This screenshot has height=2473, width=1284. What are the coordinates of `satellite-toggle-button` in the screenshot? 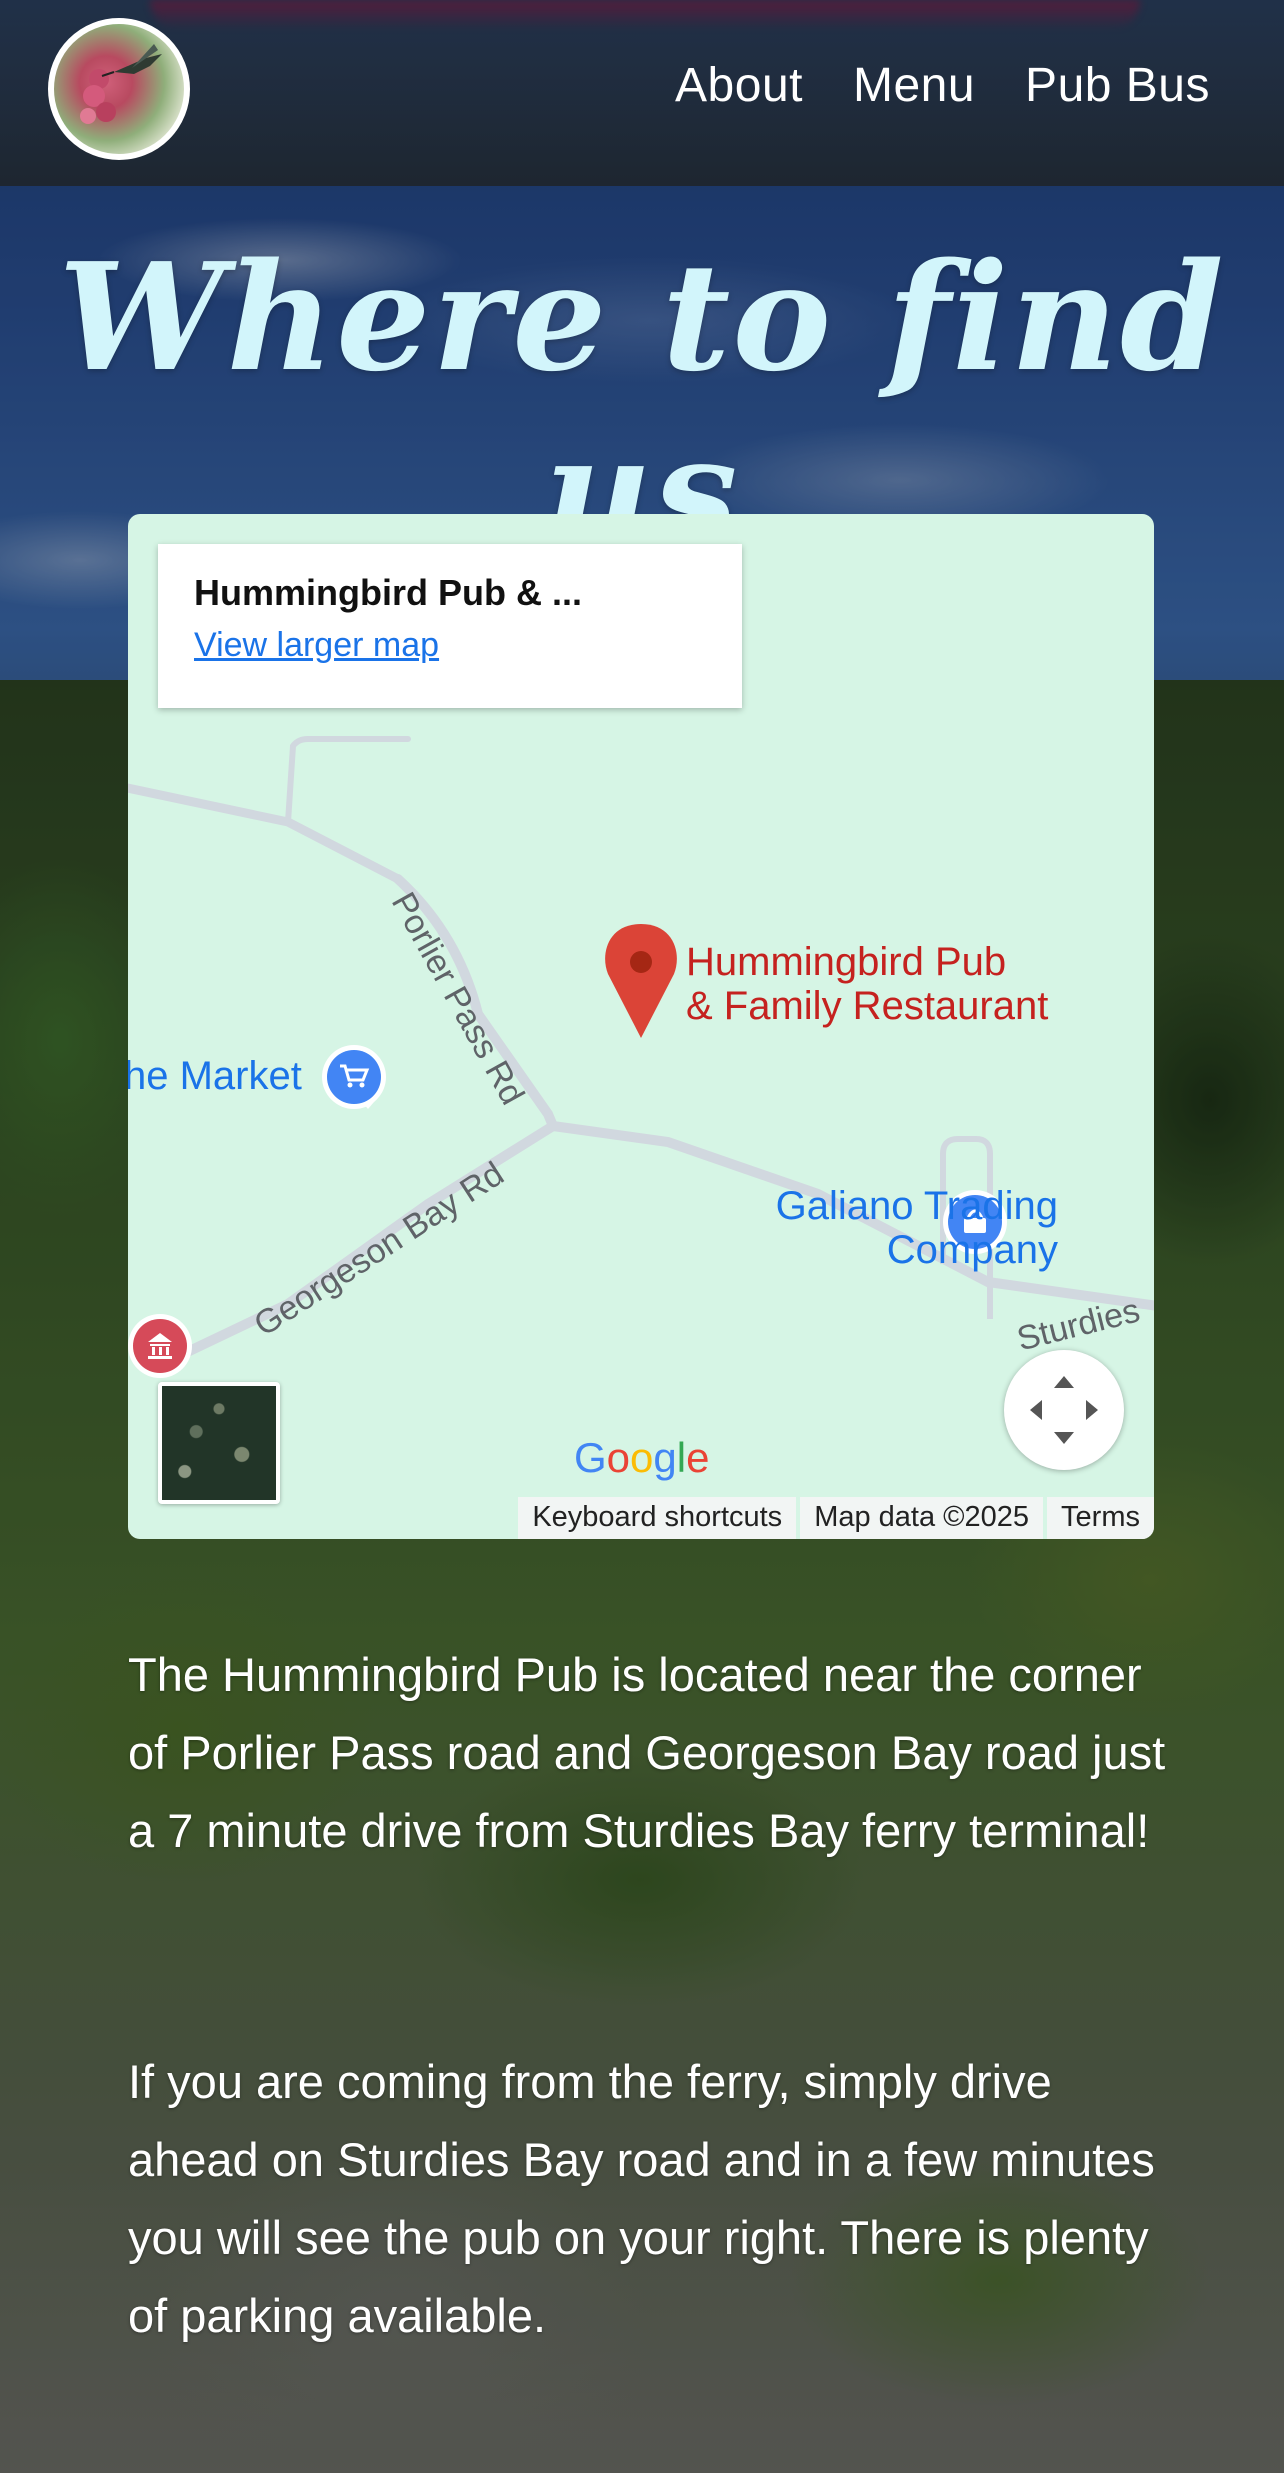 It's located at (219, 1443).